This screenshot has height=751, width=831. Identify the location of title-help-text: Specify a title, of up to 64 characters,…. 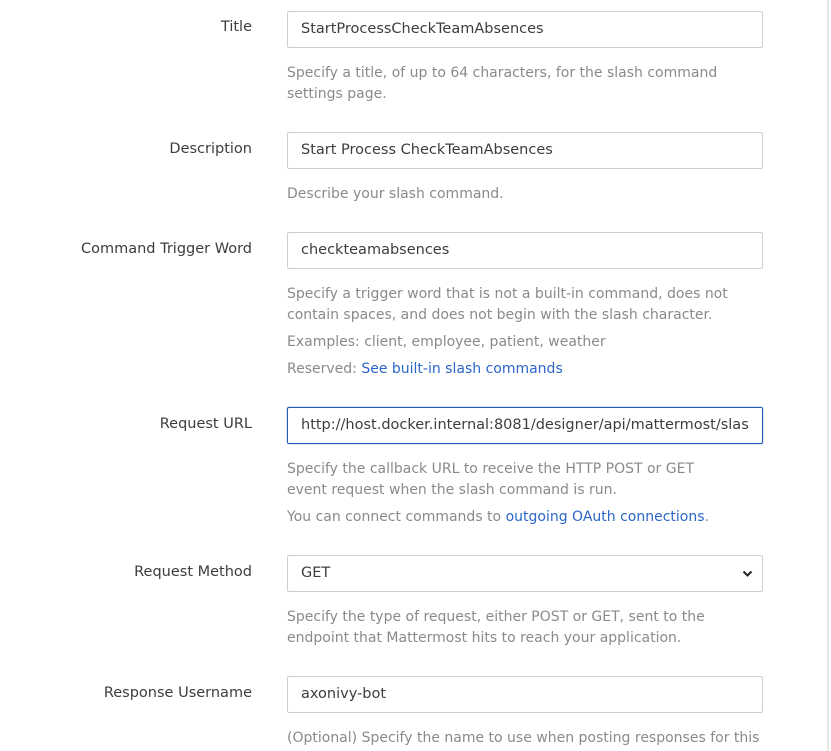
(502, 83).